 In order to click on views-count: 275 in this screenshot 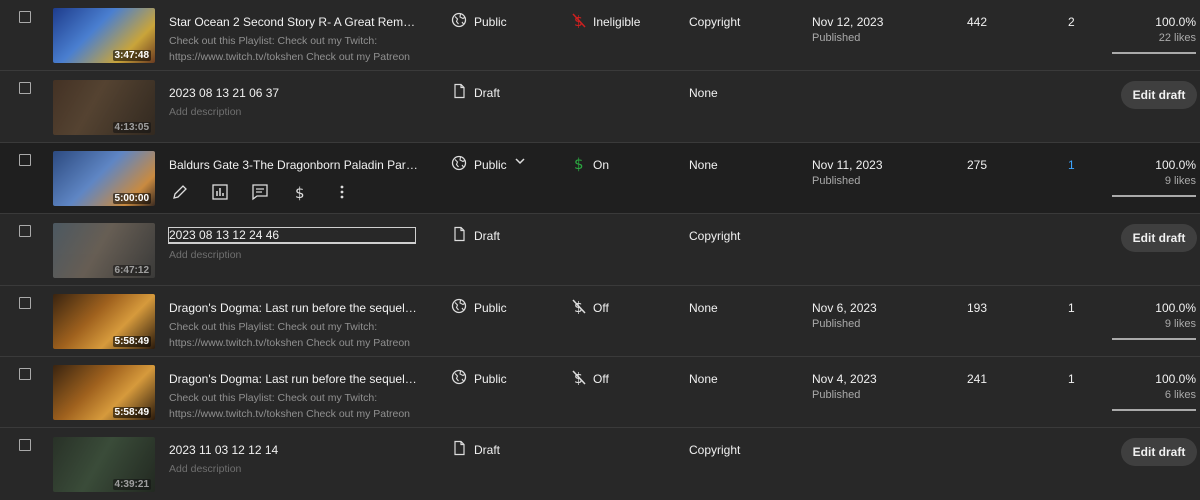, I will do `click(977, 165)`.